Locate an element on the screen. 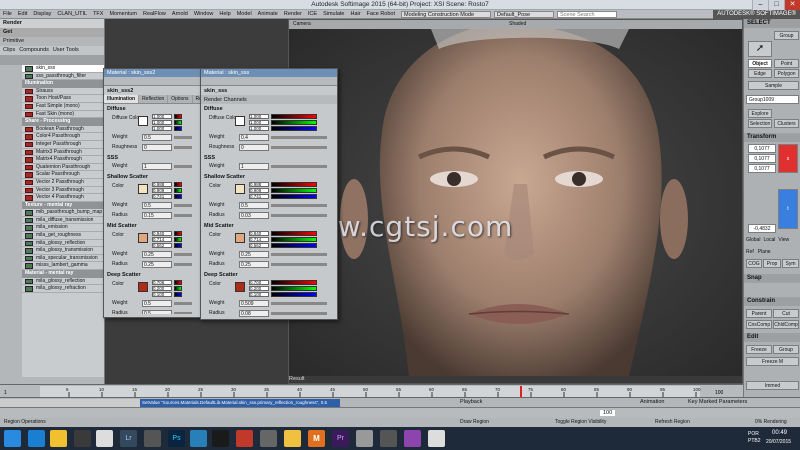 The image size is (800, 450). menu-item: TFX is located at coordinates (98, 14).